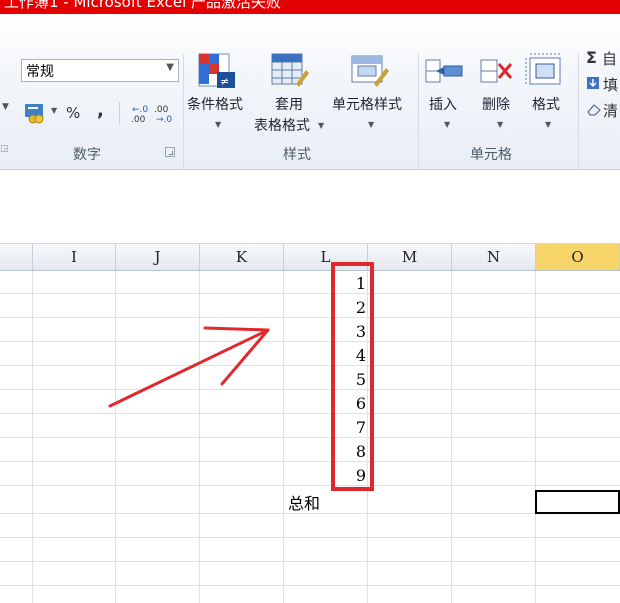  What do you see at coordinates (591, 57) in the screenshot?
I see `autosum-icon: Σ` at bounding box center [591, 57].